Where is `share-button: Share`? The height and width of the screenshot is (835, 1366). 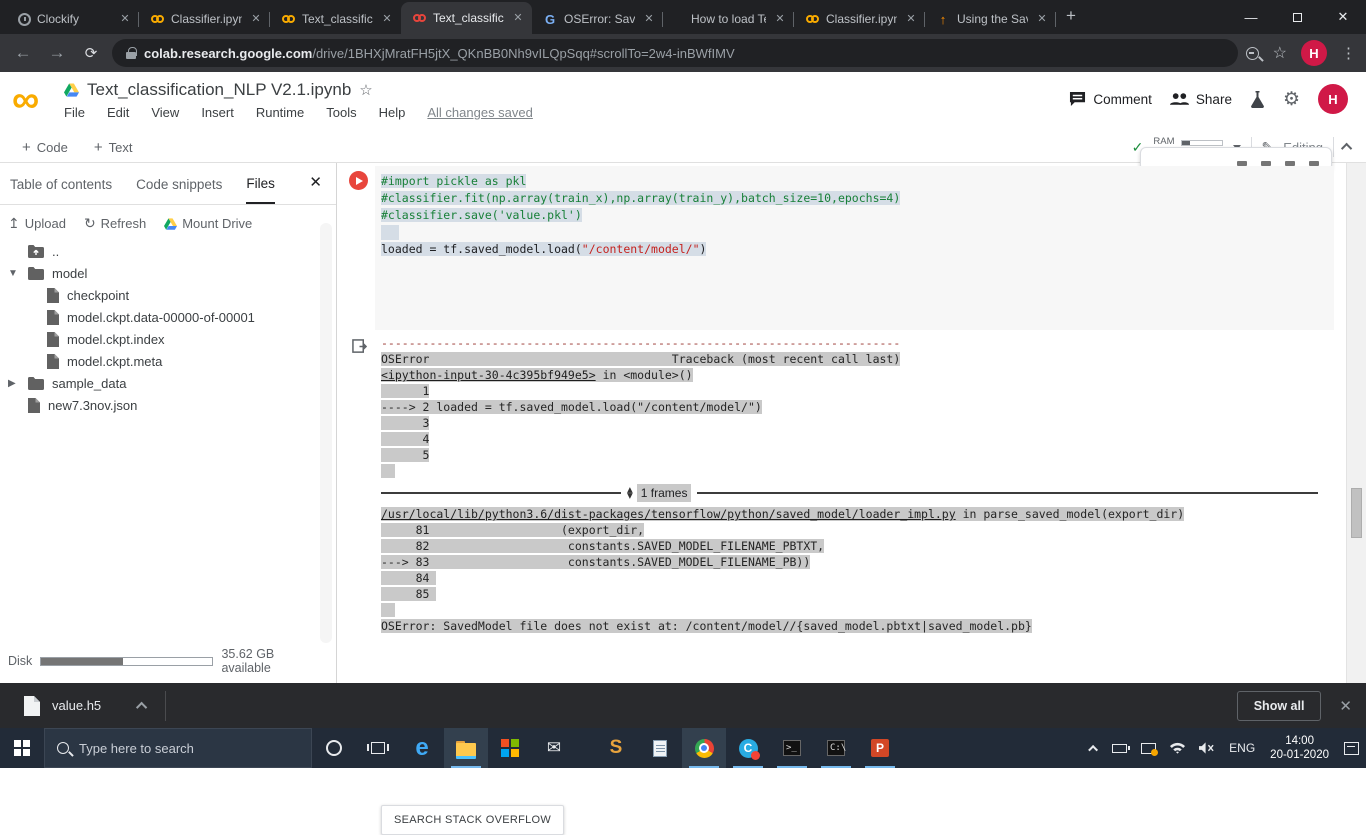 share-button: Share is located at coordinates (1200, 99).